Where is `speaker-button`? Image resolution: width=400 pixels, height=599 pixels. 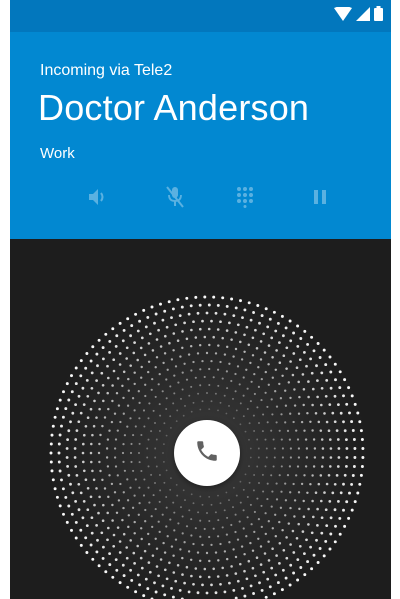 speaker-button is located at coordinates (99, 197).